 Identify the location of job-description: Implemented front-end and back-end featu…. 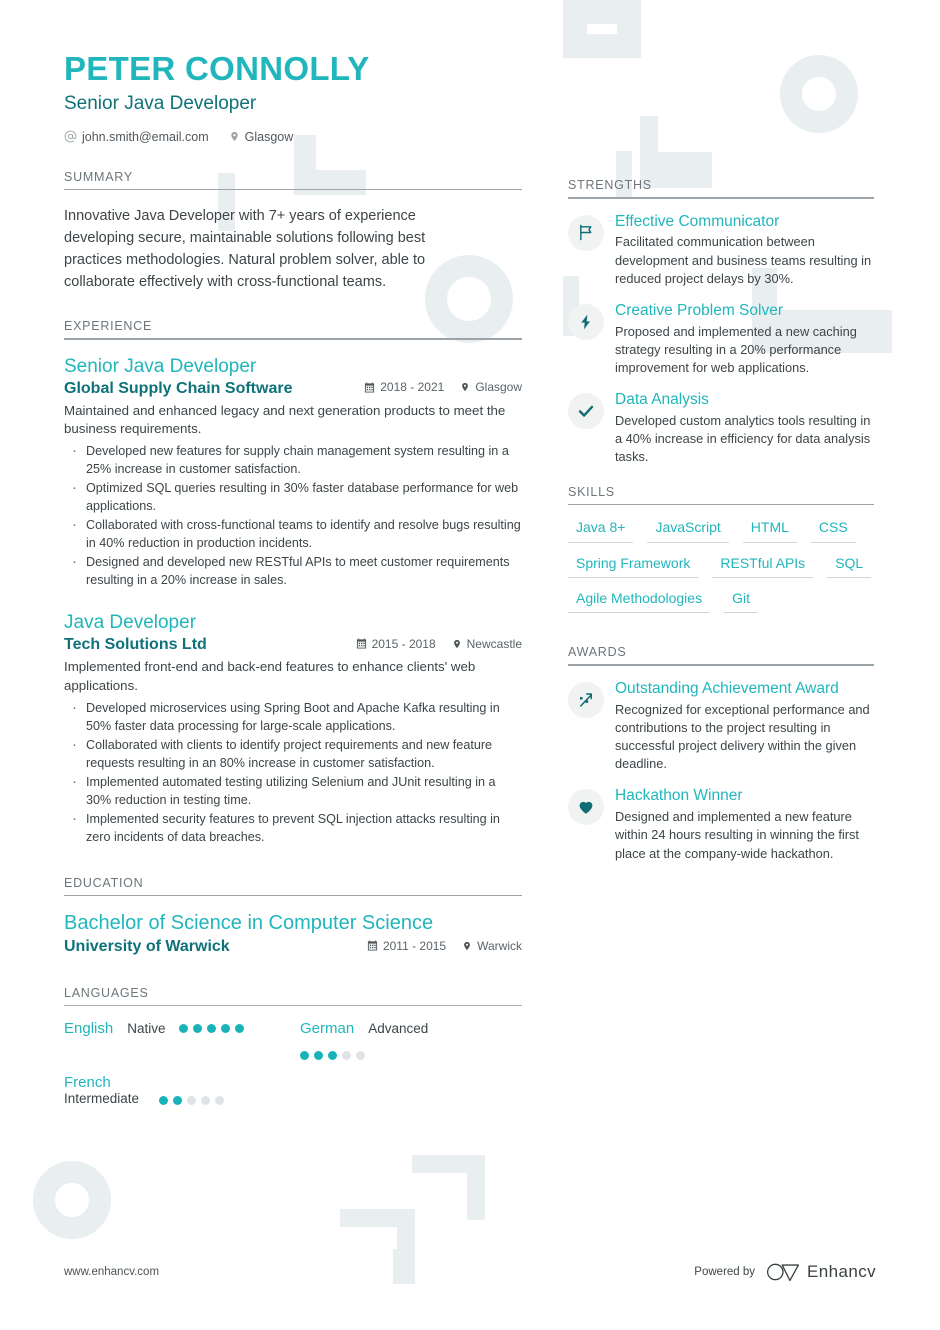
(270, 676).